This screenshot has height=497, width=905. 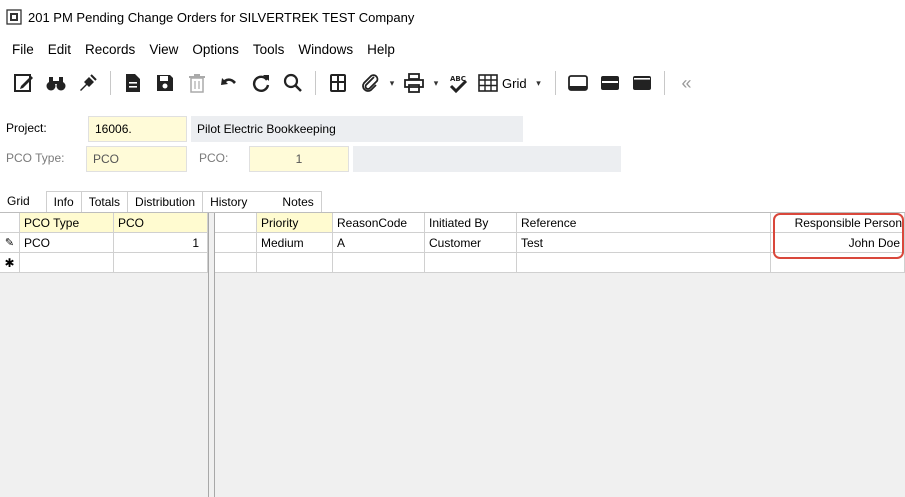 I want to click on attachment-dropdown-icon: ▾, so click(x=392, y=83).